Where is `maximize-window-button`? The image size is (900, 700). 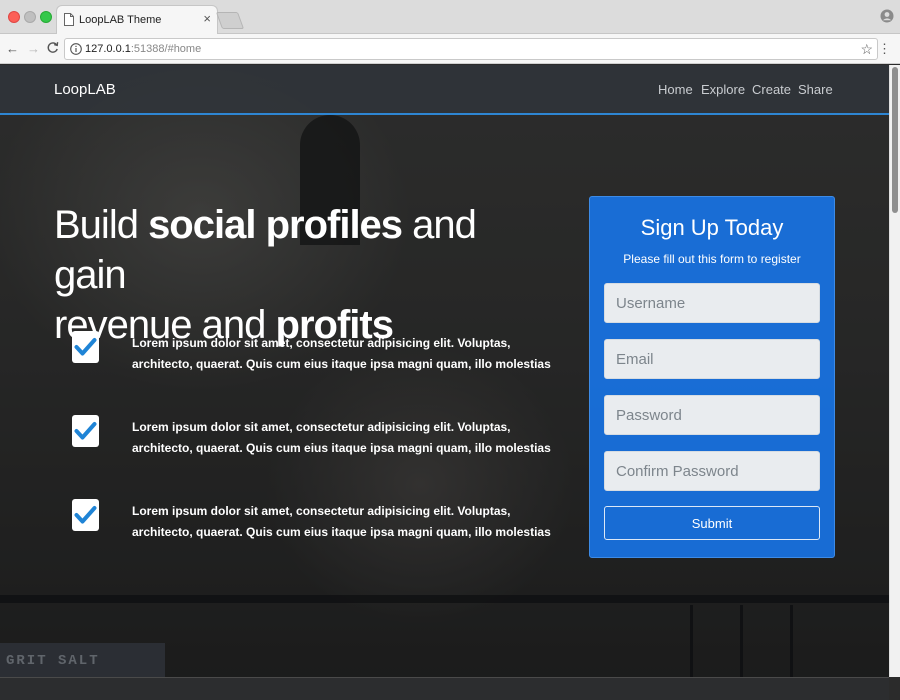 maximize-window-button is located at coordinates (46, 17).